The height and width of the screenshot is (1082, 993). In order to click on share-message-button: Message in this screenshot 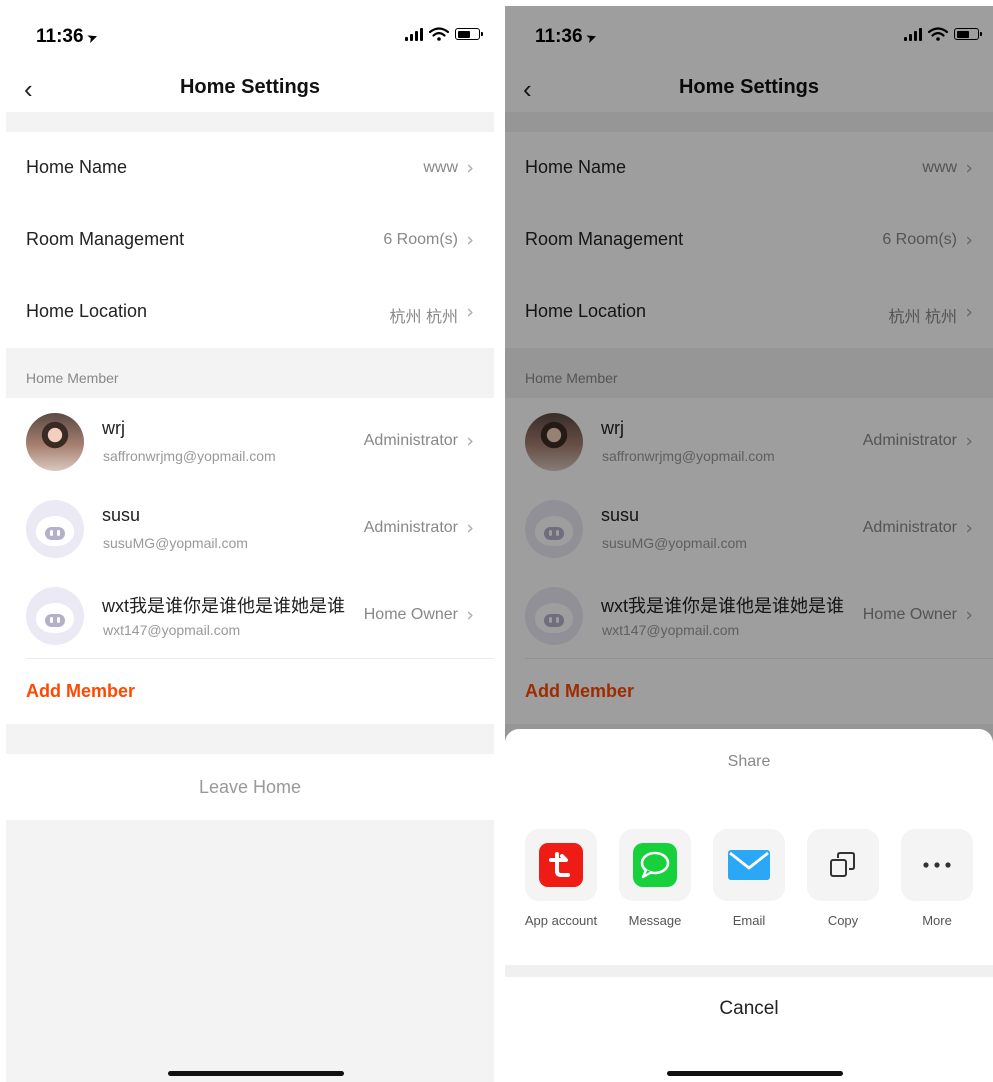, I will do `click(655, 878)`.